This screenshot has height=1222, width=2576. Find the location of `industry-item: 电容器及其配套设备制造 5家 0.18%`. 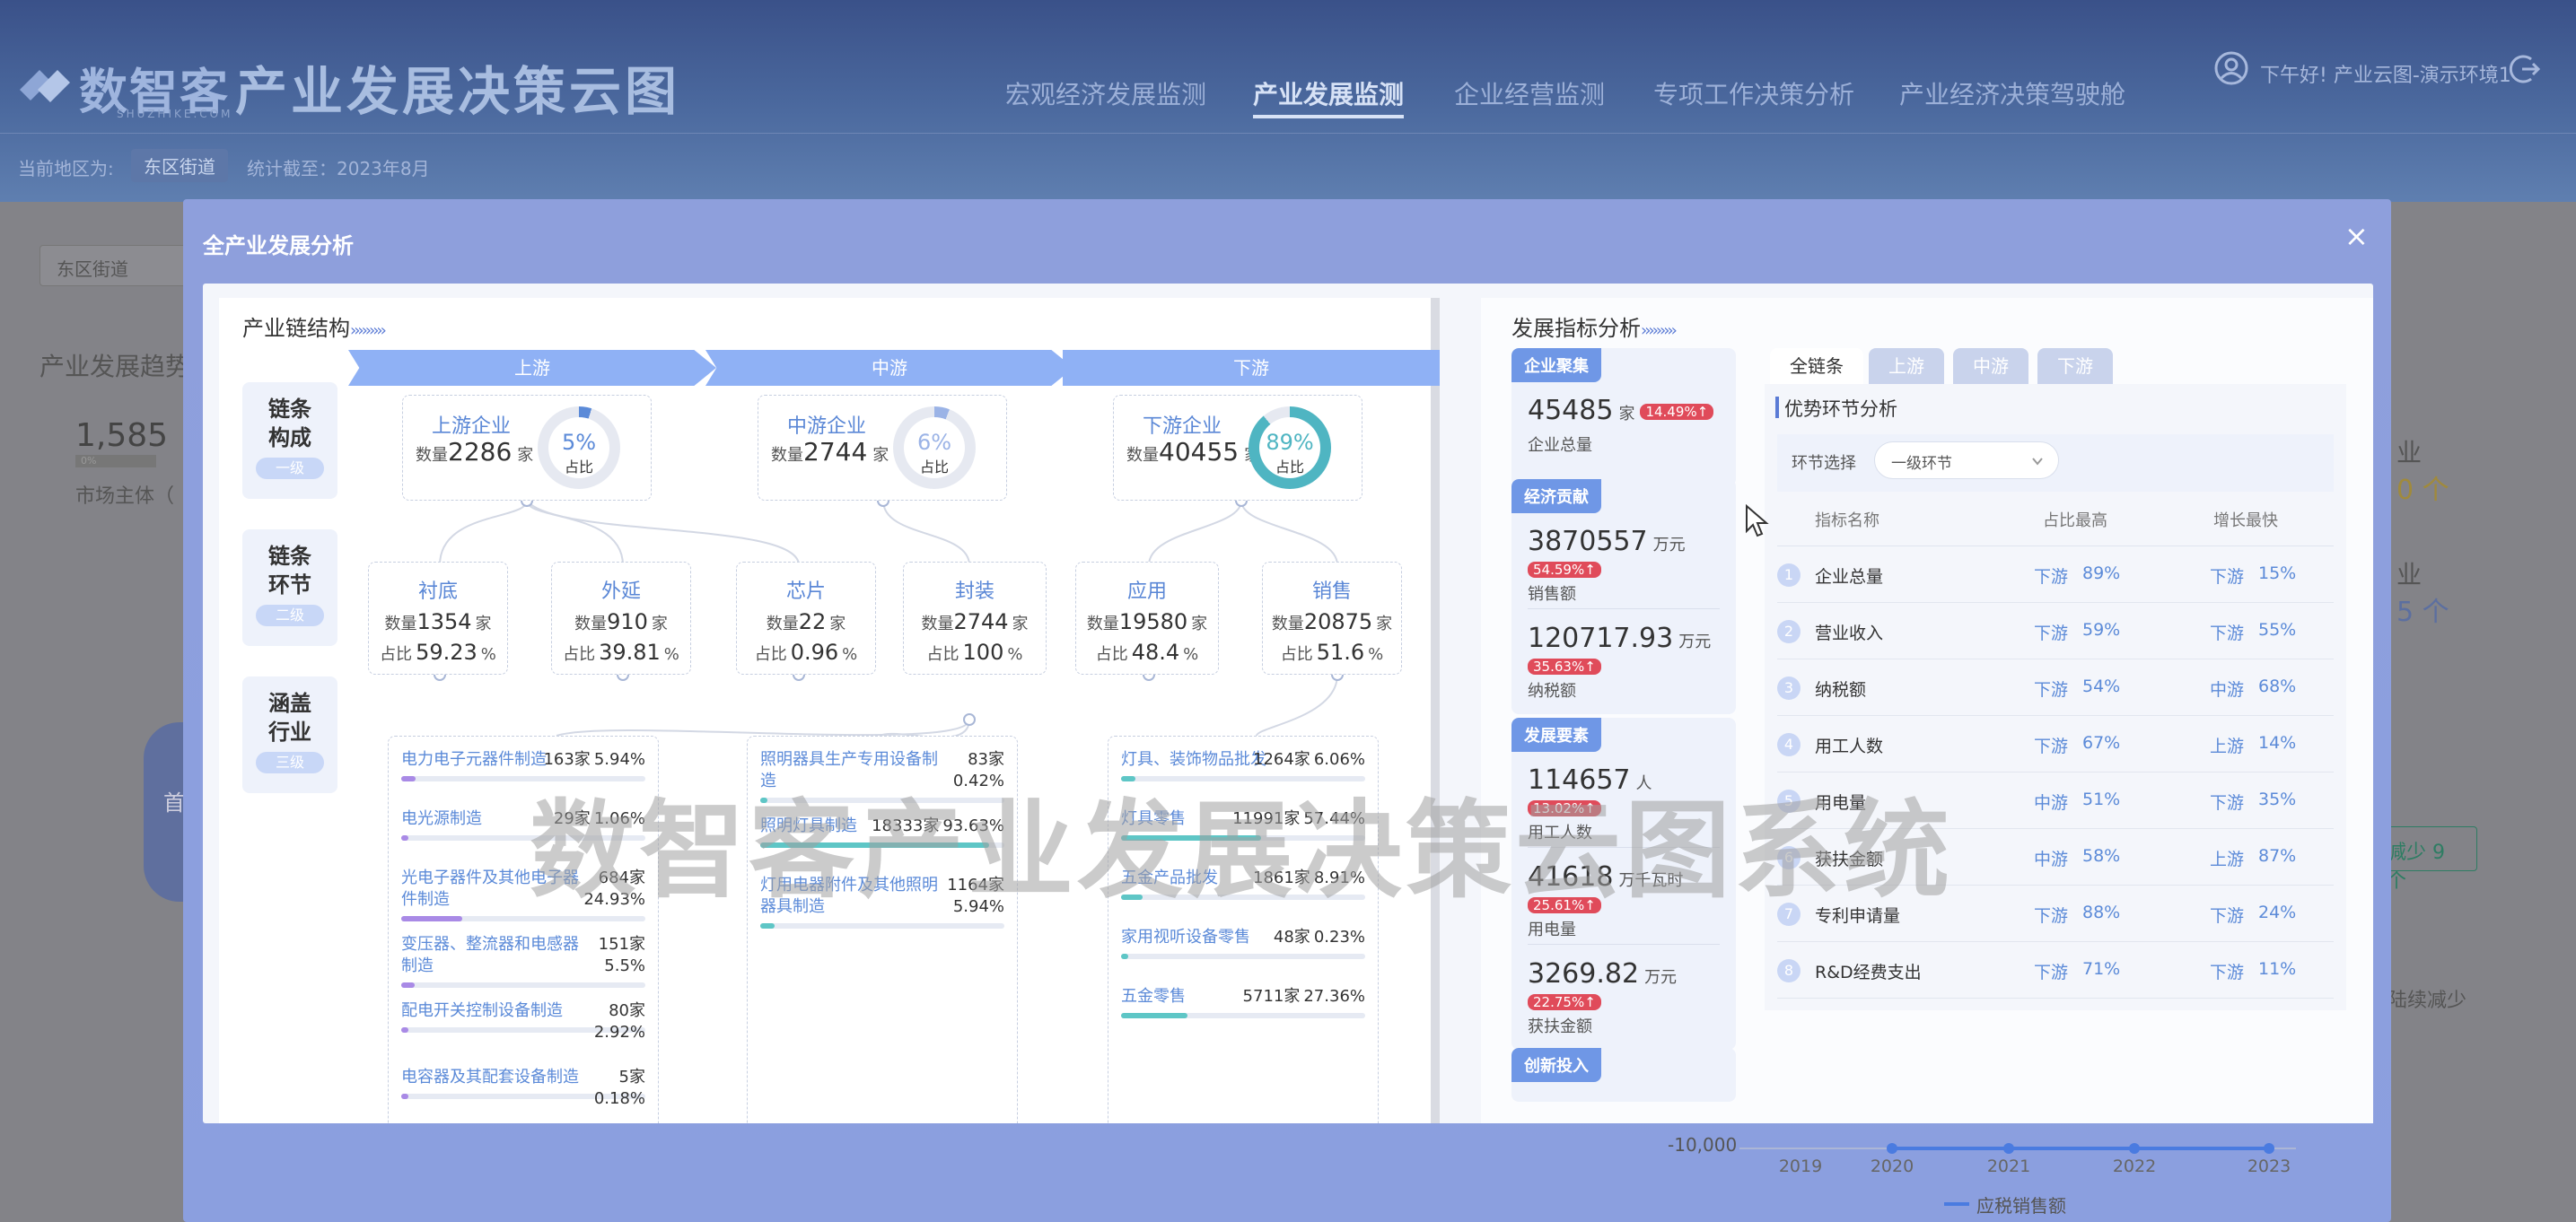

industry-item: 电容器及其配套设备制造 5家 0.18% is located at coordinates (523, 1087).